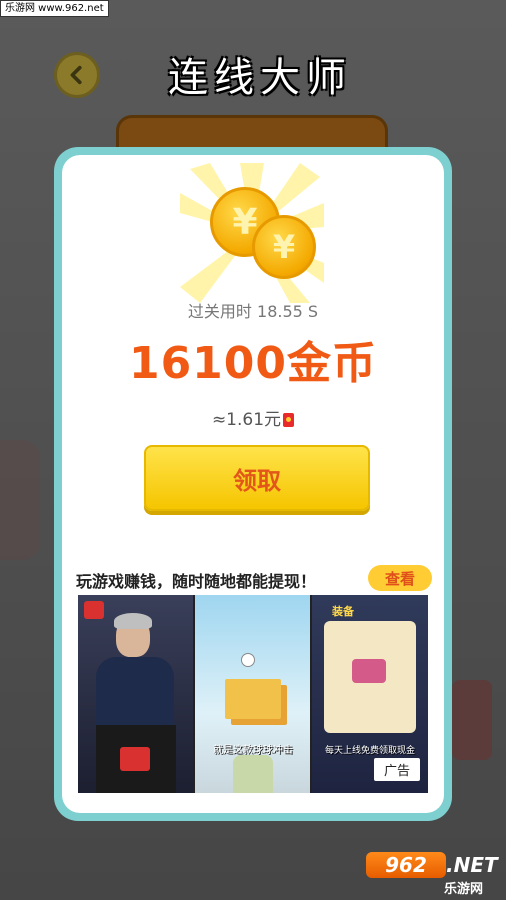 The height and width of the screenshot is (900, 506). I want to click on back-arrow-icon, so click(76, 75).